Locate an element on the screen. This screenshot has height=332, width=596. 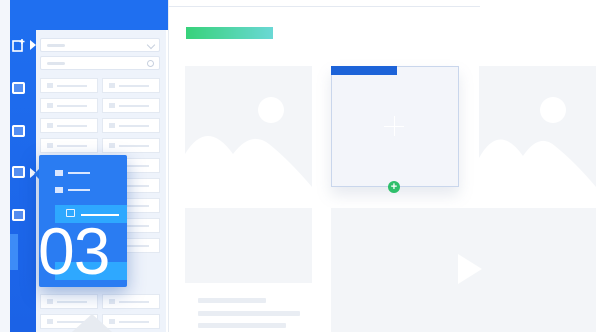
search-input is located at coordinates (100, 63).